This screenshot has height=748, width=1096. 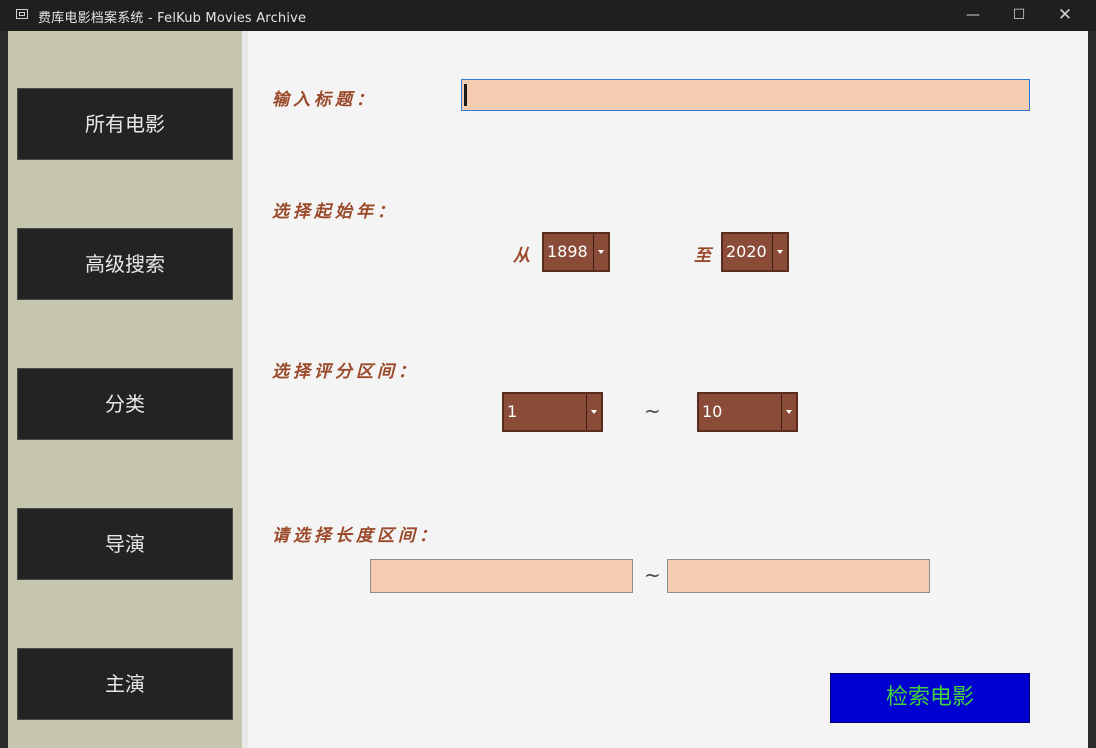 What do you see at coordinates (125, 684) in the screenshot?
I see `sidebar-item-actors: 主演` at bounding box center [125, 684].